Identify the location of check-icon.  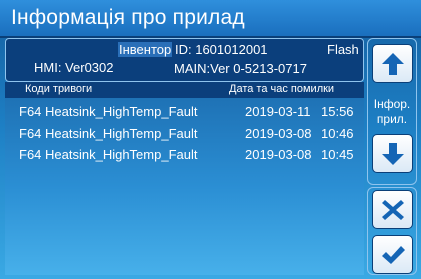
(393, 254).